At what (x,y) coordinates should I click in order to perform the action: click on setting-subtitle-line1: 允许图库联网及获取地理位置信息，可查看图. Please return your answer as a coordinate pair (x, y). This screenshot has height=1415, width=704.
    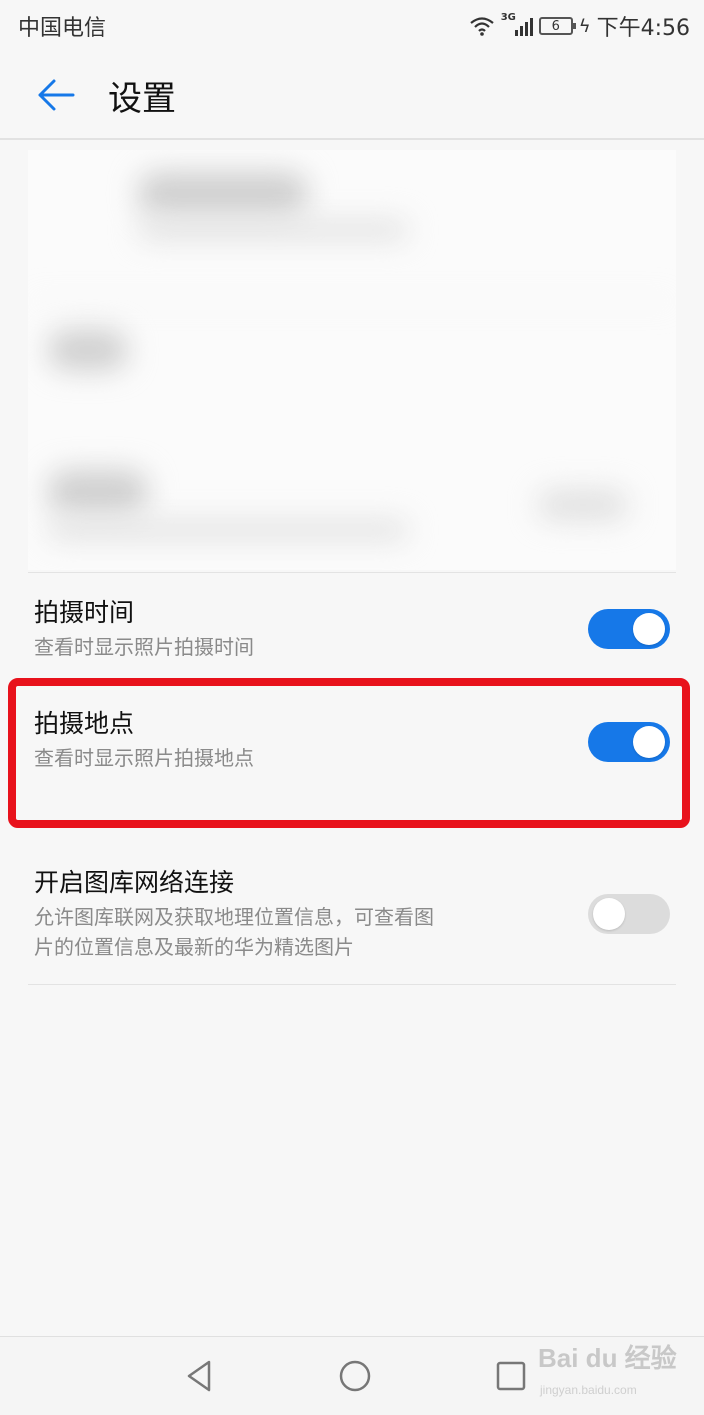
    Looking at the image, I should click on (234, 917).